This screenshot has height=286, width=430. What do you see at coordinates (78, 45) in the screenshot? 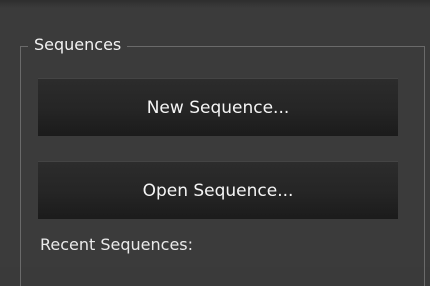
I see `sequences-group-title: Sequences` at bounding box center [78, 45].